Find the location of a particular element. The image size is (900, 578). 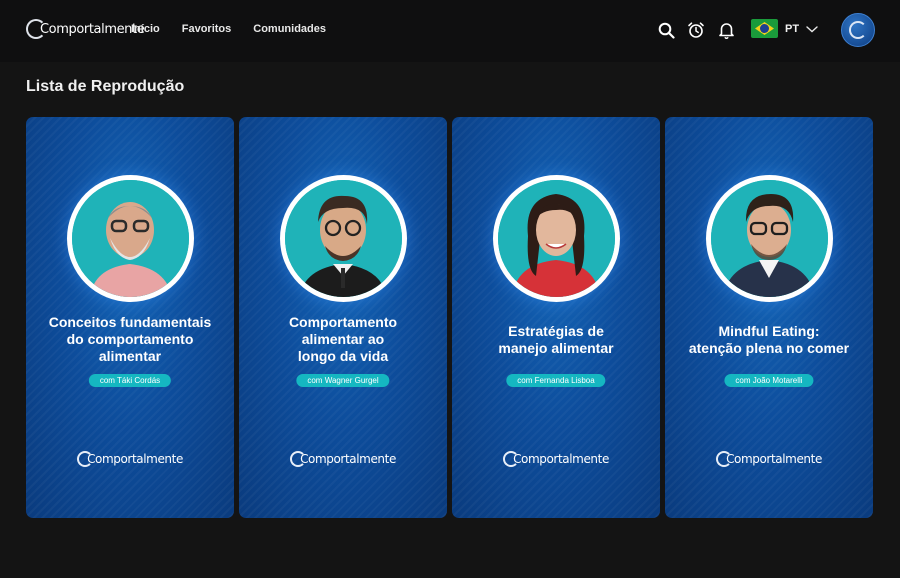

search-icon is located at coordinates (666, 30).